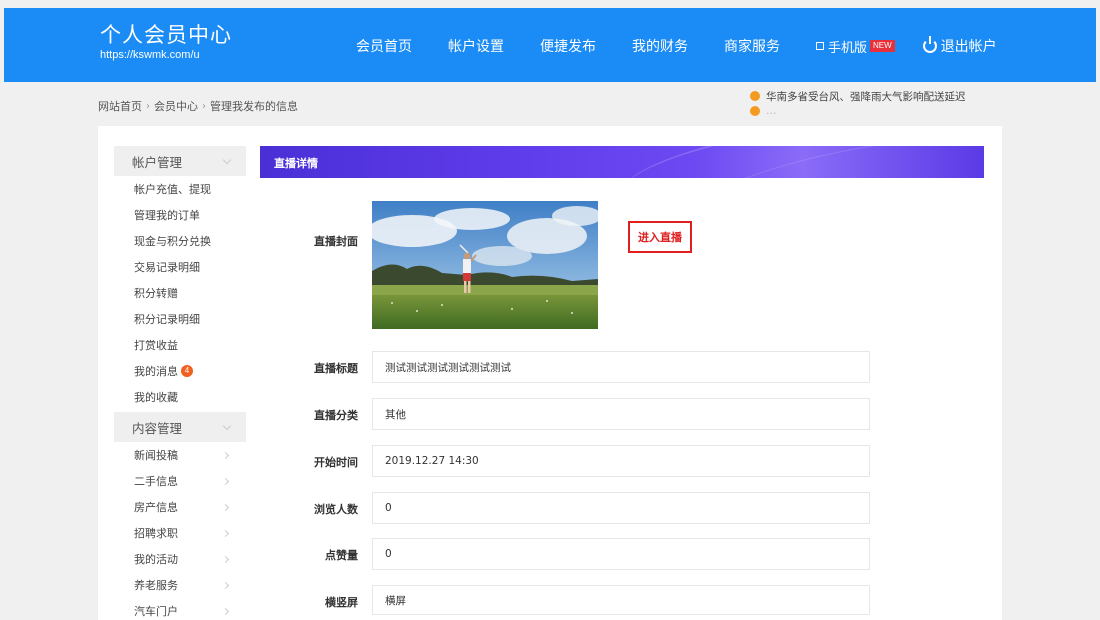 Image resolution: width=1100 pixels, height=620 pixels. Describe the element at coordinates (336, 462) in the screenshot. I see `field-label-start-time: 开始时间` at that location.